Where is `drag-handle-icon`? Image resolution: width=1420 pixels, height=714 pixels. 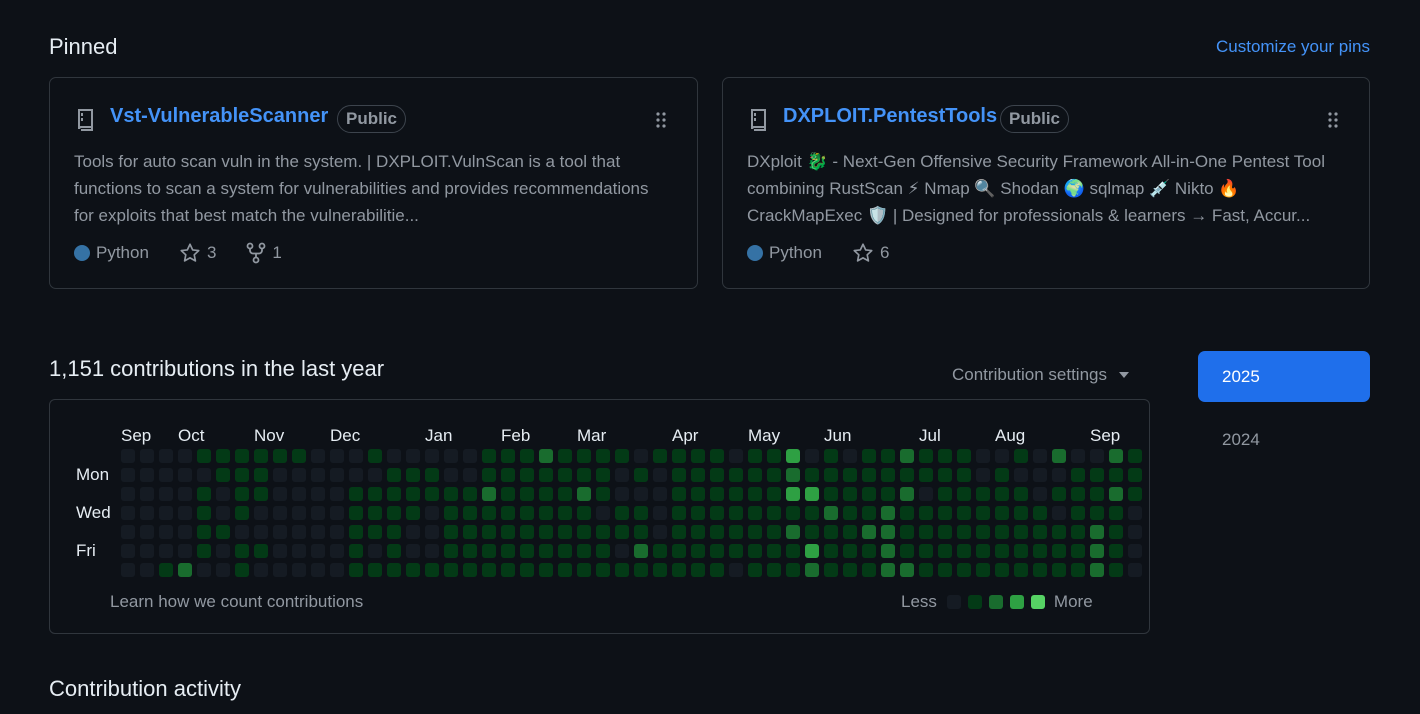
drag-handle-icon is located at coordinates (1333, 122).